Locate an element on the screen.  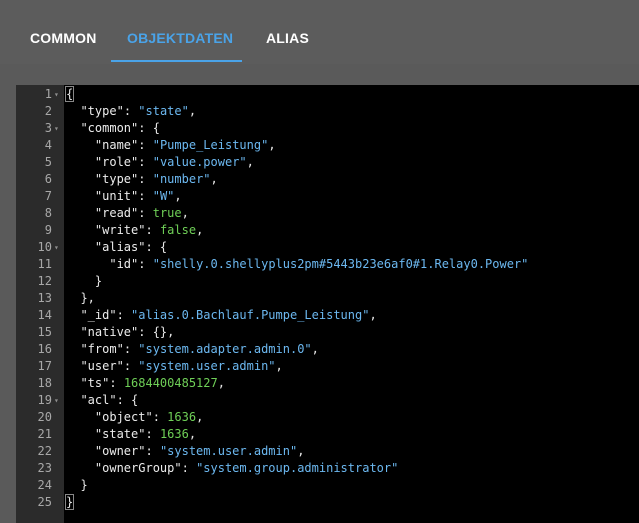
code-text: "state": 1636, is located at coordinates (145, 434).